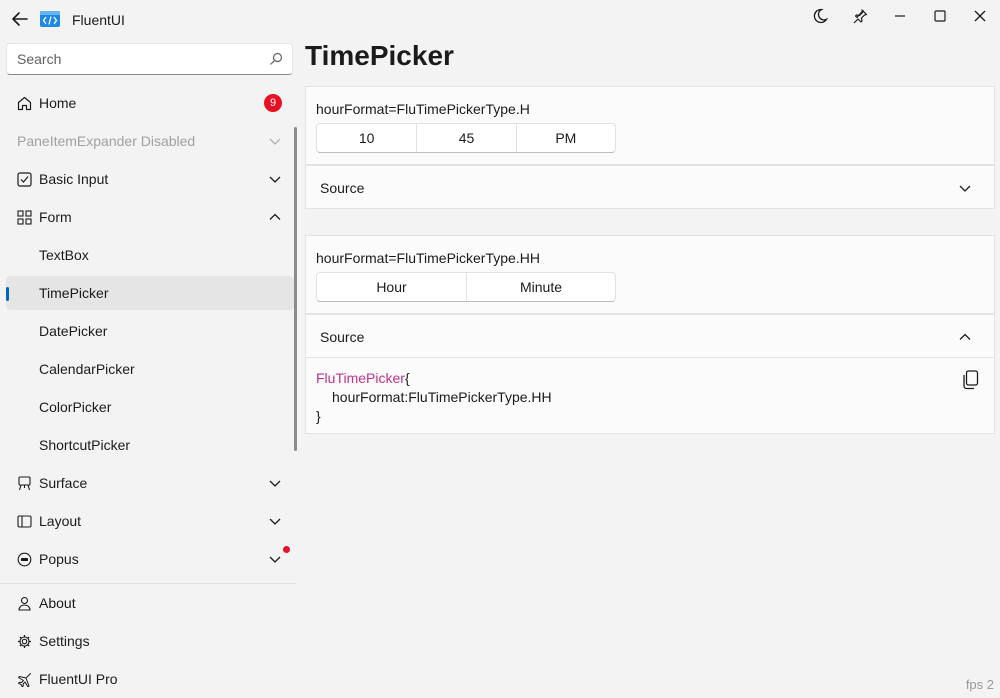 The height and width of the screenshot is (698, 1000). I want to click on hour-segment: Hour, so click(391, 287).